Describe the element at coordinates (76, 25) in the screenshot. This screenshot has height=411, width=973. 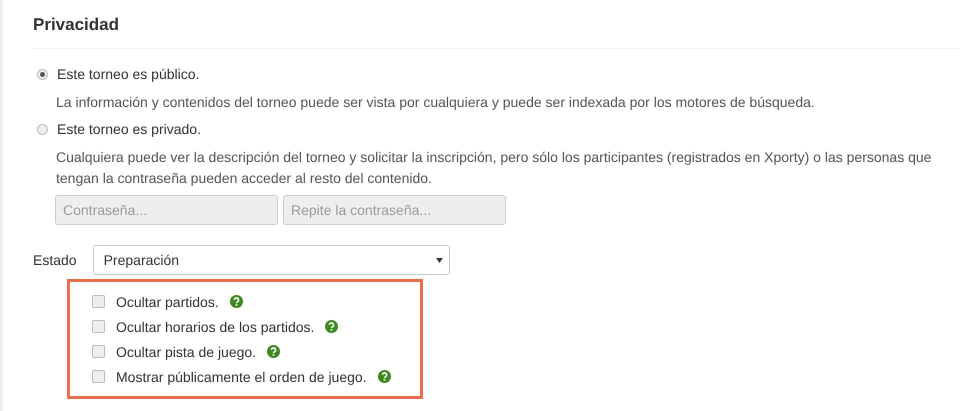
I see `section-title: Privacidad` at that location.